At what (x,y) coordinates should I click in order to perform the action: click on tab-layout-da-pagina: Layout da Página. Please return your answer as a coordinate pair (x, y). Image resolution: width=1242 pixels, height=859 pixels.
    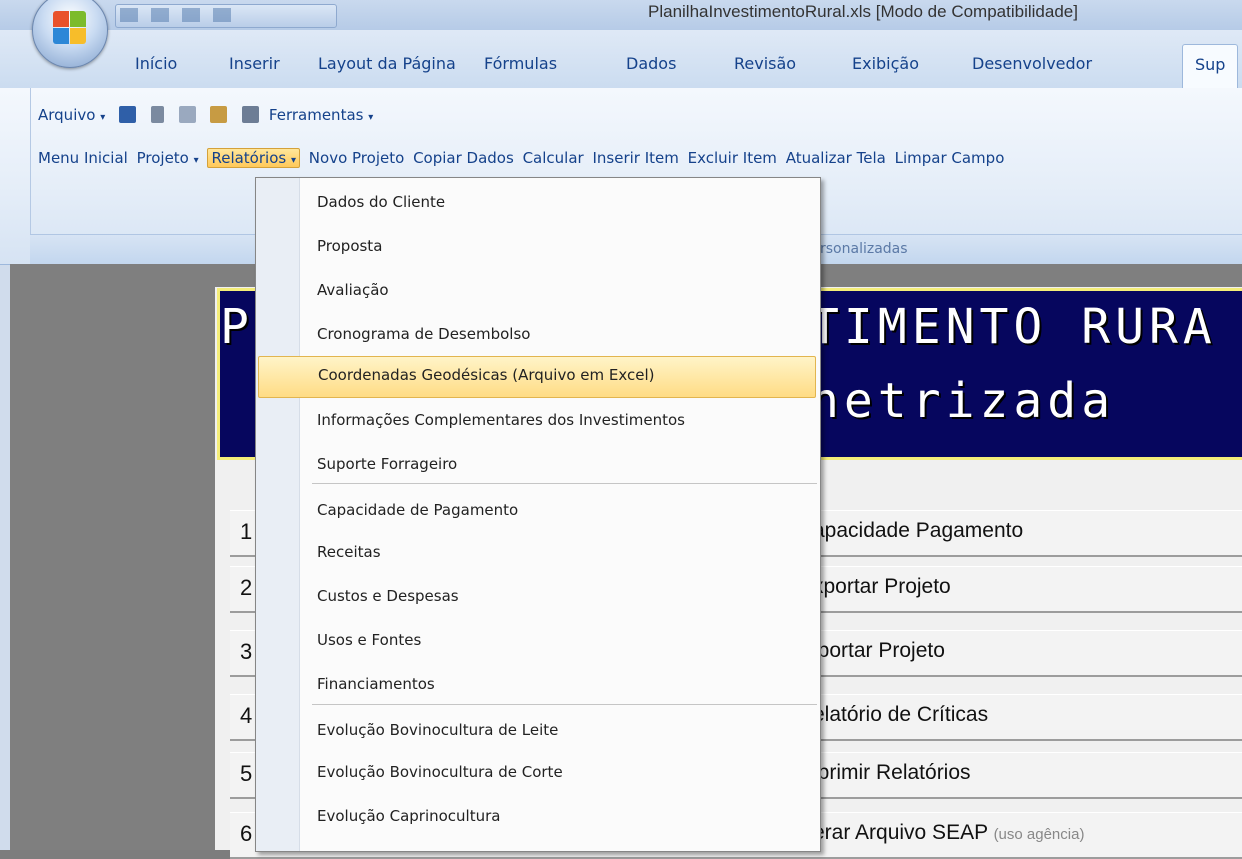
    Looking at the image, I should click on (387, 63).